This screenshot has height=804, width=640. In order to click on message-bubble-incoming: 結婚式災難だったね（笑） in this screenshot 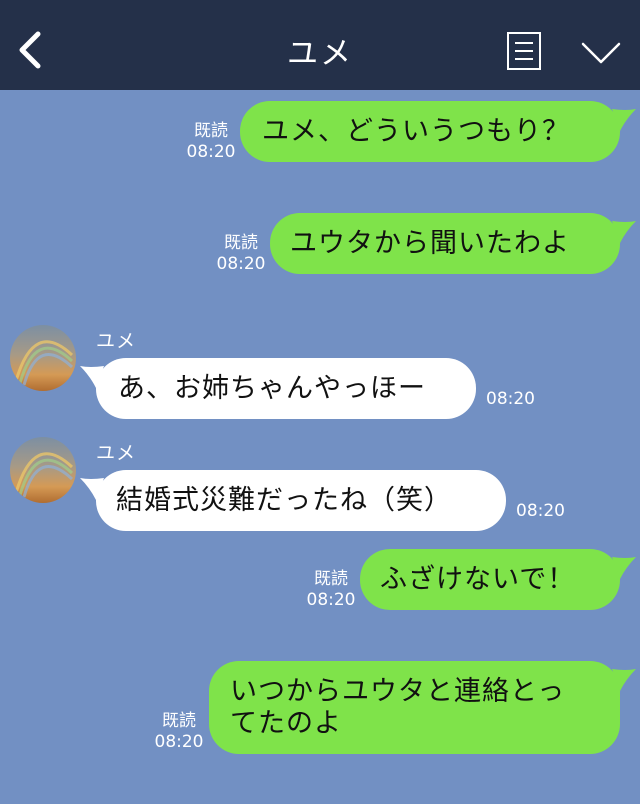, I will do `click(293, 500)`.